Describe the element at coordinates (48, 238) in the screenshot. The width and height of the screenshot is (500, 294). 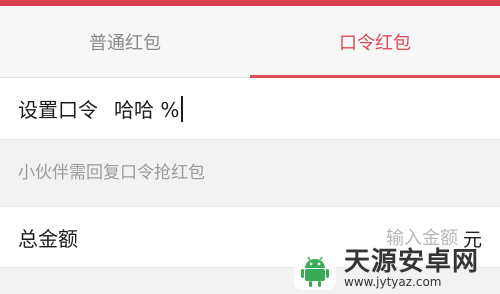
I see `amount-label: 总金额` at that location.